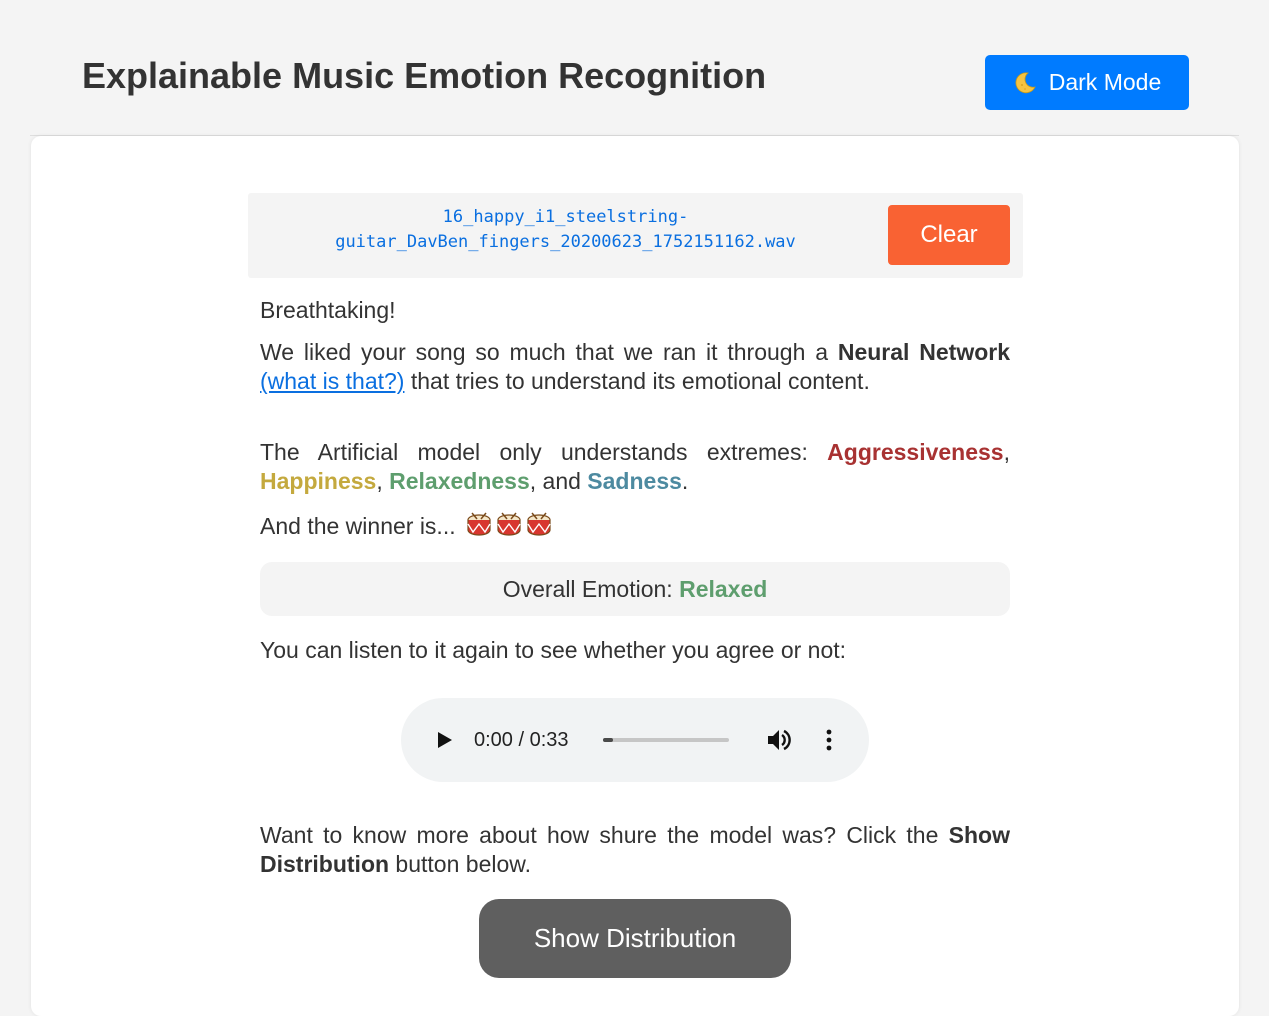 This screenshot has width=1269, height=1016. Describe the element at coordinates (635, 938) in the screenshot. I see `show-distribution-button: Show Distribution` at that location.